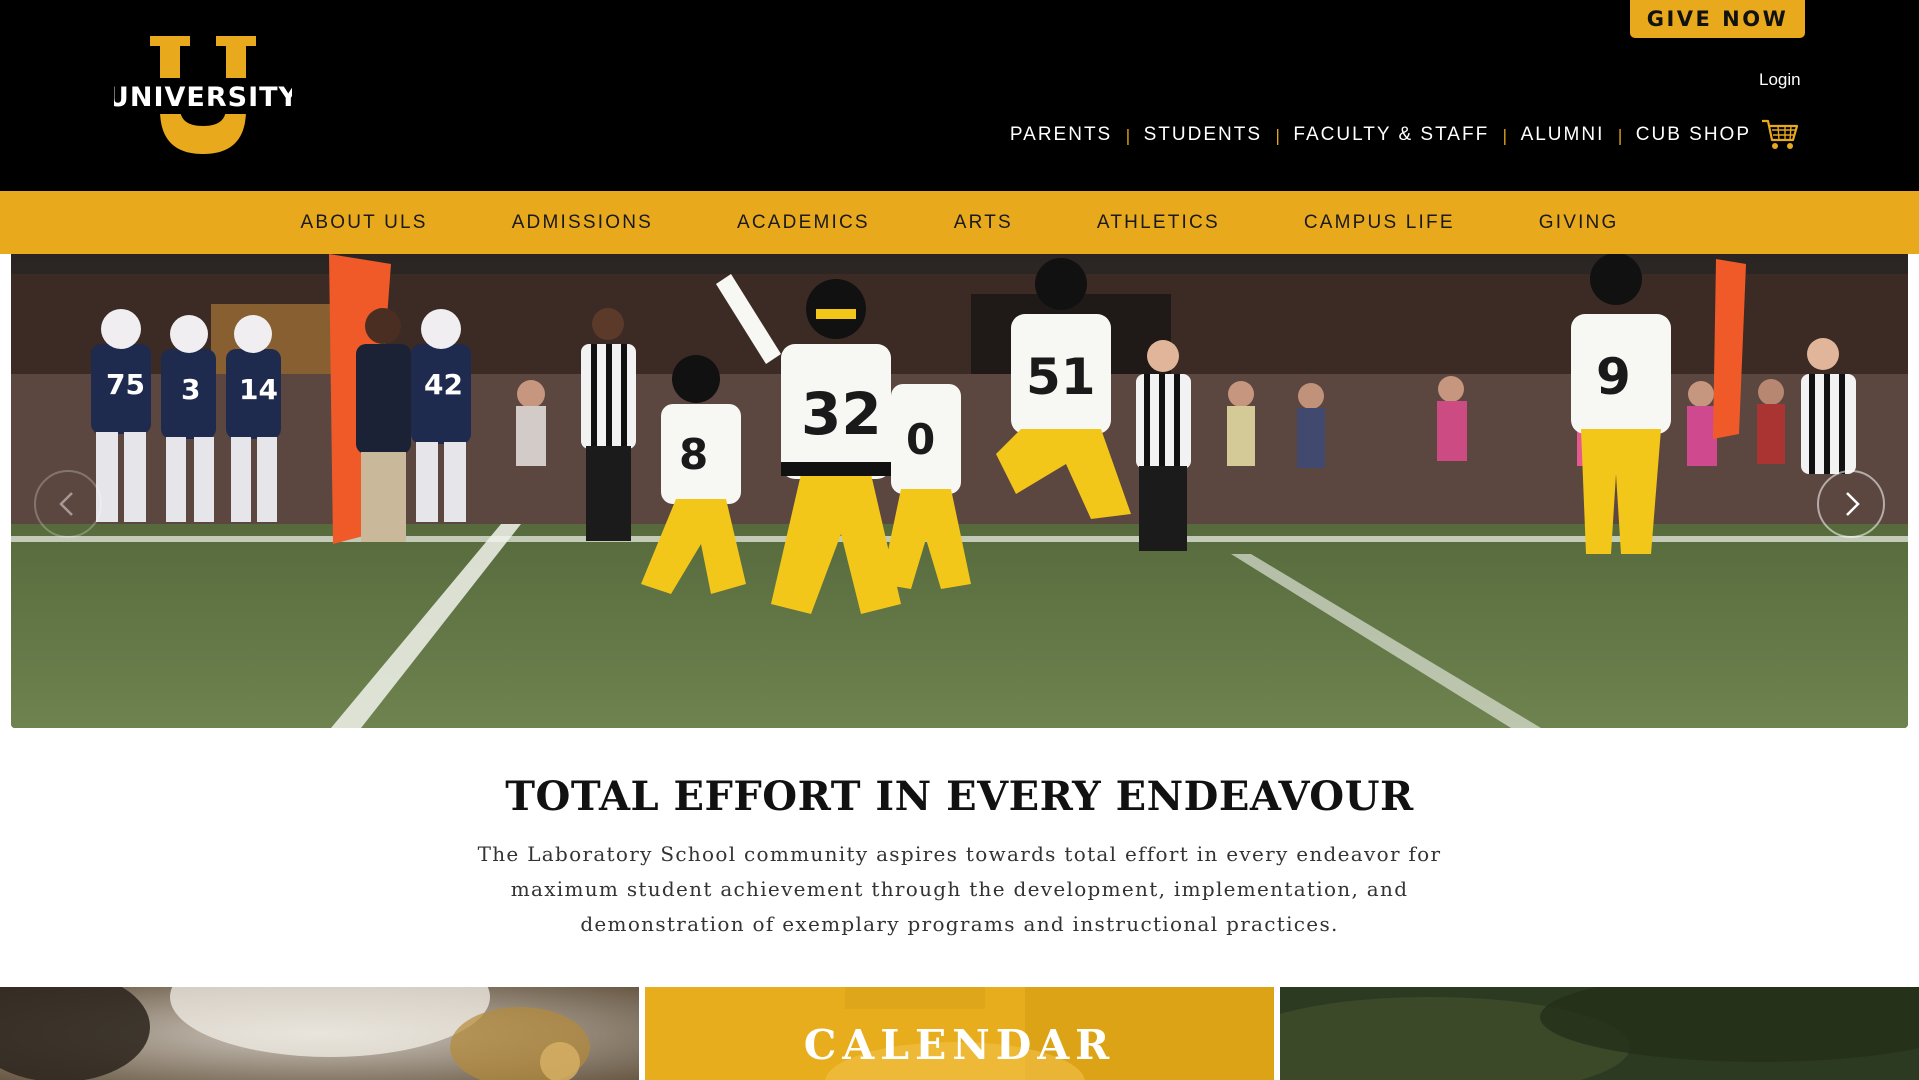 The image size is (1919, 1080). What do you see at coordinates (1717, 19) in the screenshot?
I see `give-now-button: GIVE NOW` at bounding box center [1717, 19].